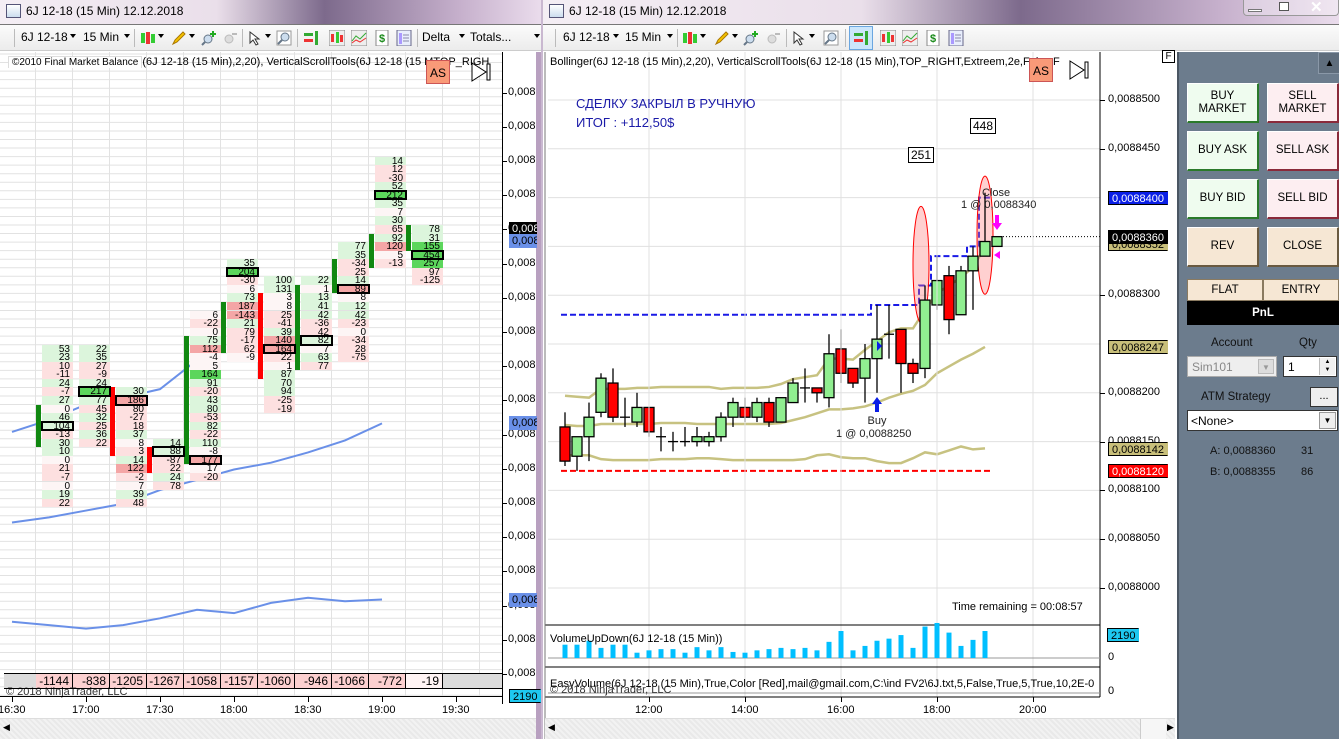 Image resolution: width=1339 pixels, height=739 pixels. Describe the element at coordinates (251, 696) in the screenshot. I see `time-axis-line` at that location.